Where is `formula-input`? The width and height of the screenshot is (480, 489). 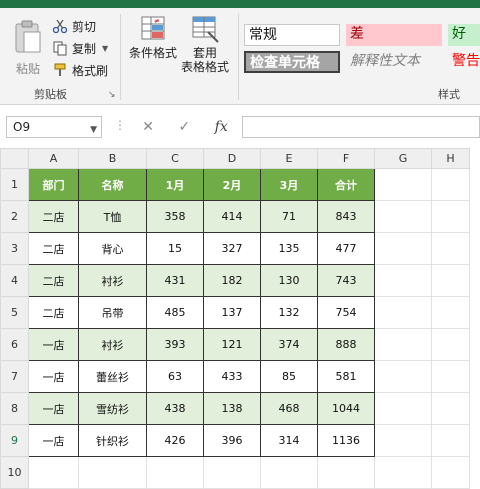 formula-input is located at coordinates (361, 127).